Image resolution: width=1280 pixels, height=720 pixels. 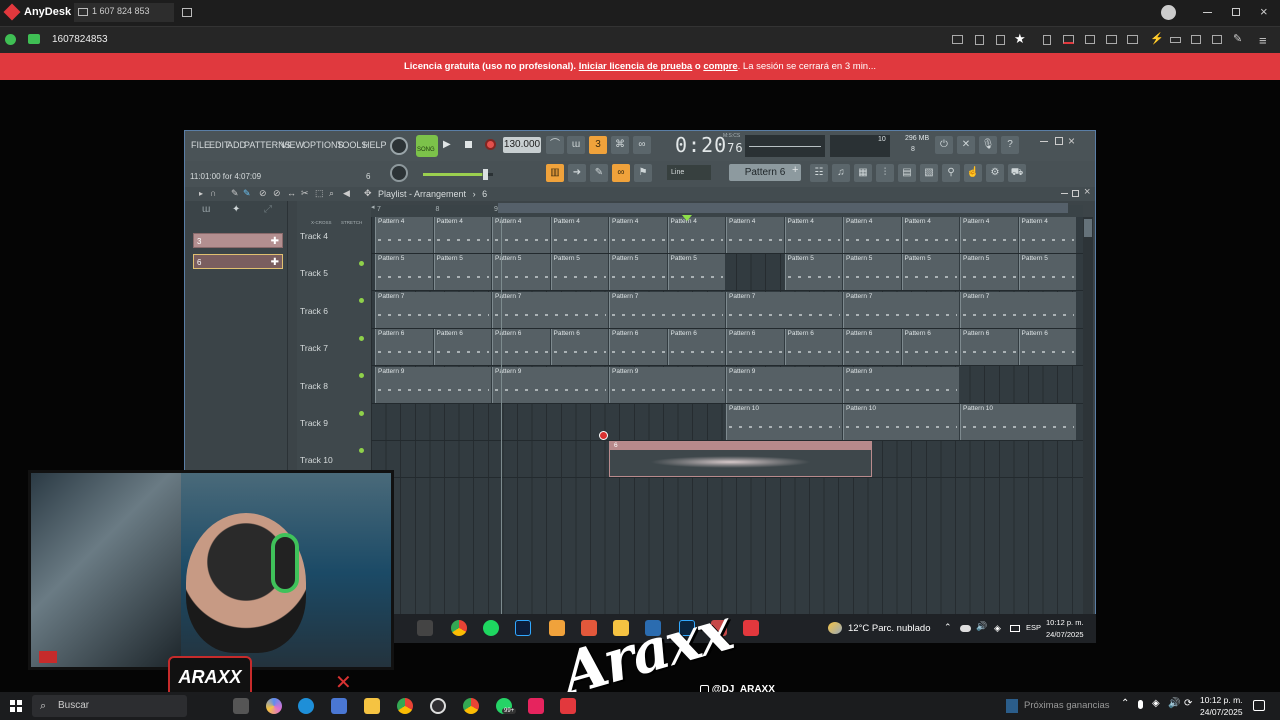 What do you see at coordinates (314, 423) in the screenshot?
I see `track-name: Track 9` at bounding box center [314, 423].